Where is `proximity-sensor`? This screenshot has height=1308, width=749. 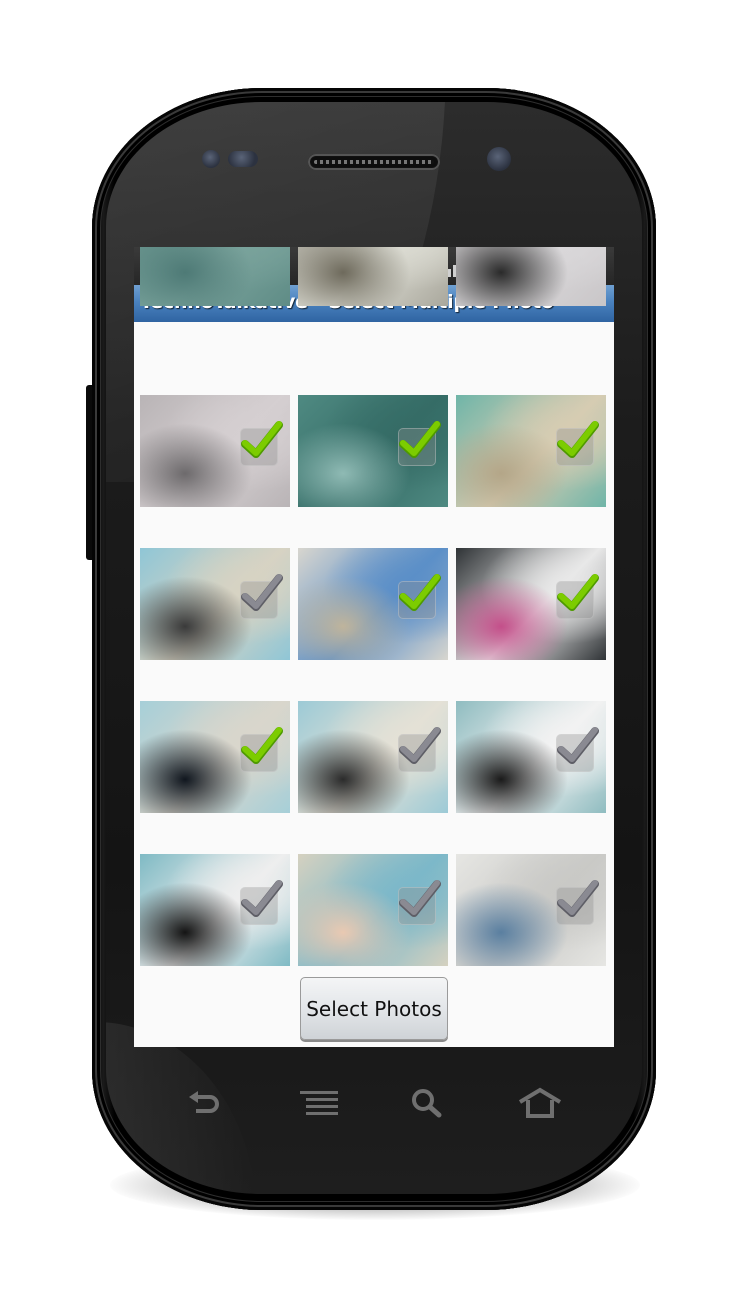 proximity-sensor is located at coordinates (211, 159).